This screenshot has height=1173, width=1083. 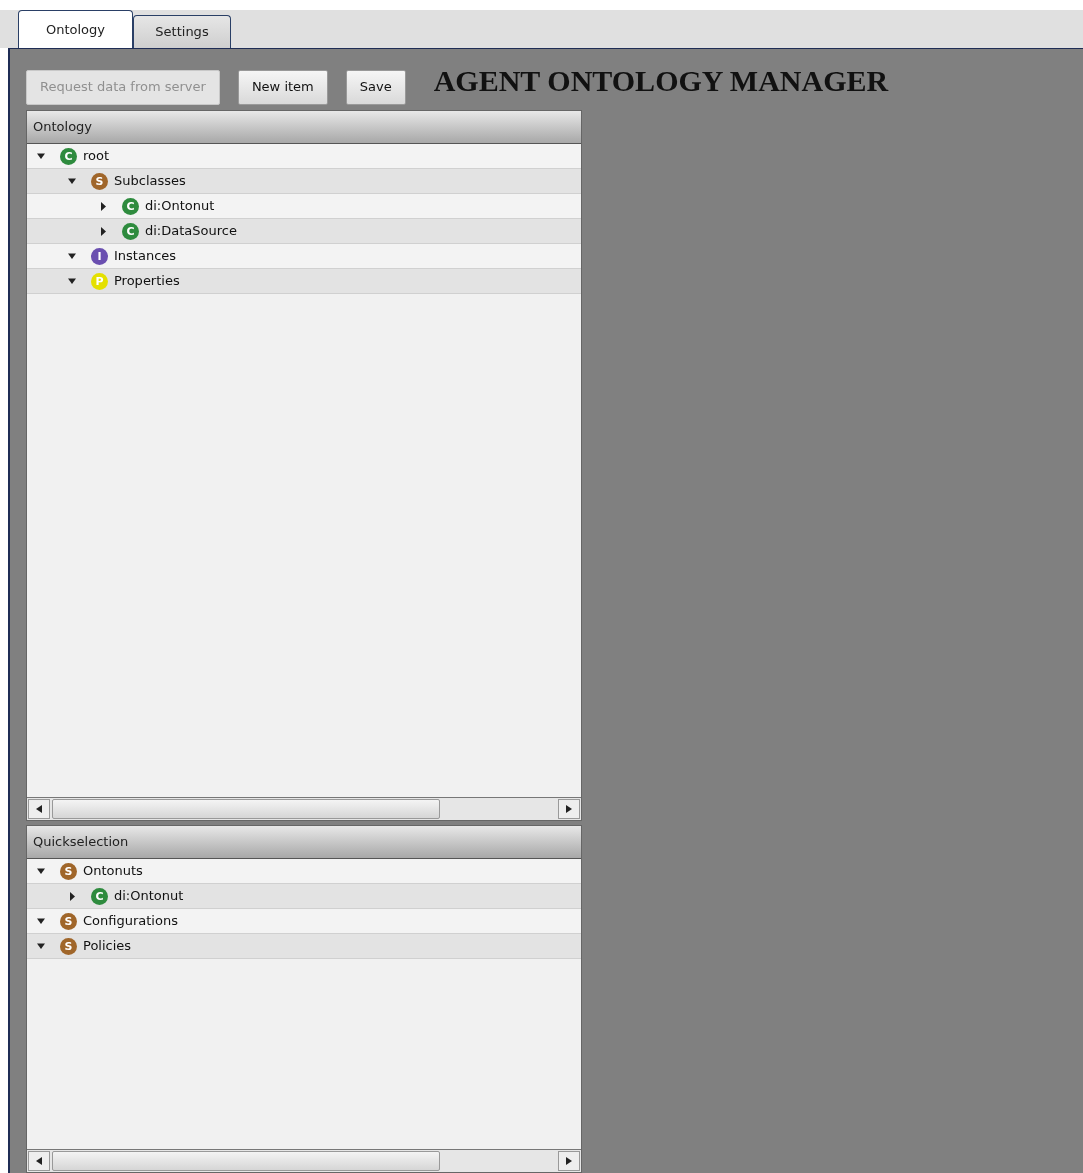 I want to click on tree-node-label: di:DataSource, so click(x=191, y=231).